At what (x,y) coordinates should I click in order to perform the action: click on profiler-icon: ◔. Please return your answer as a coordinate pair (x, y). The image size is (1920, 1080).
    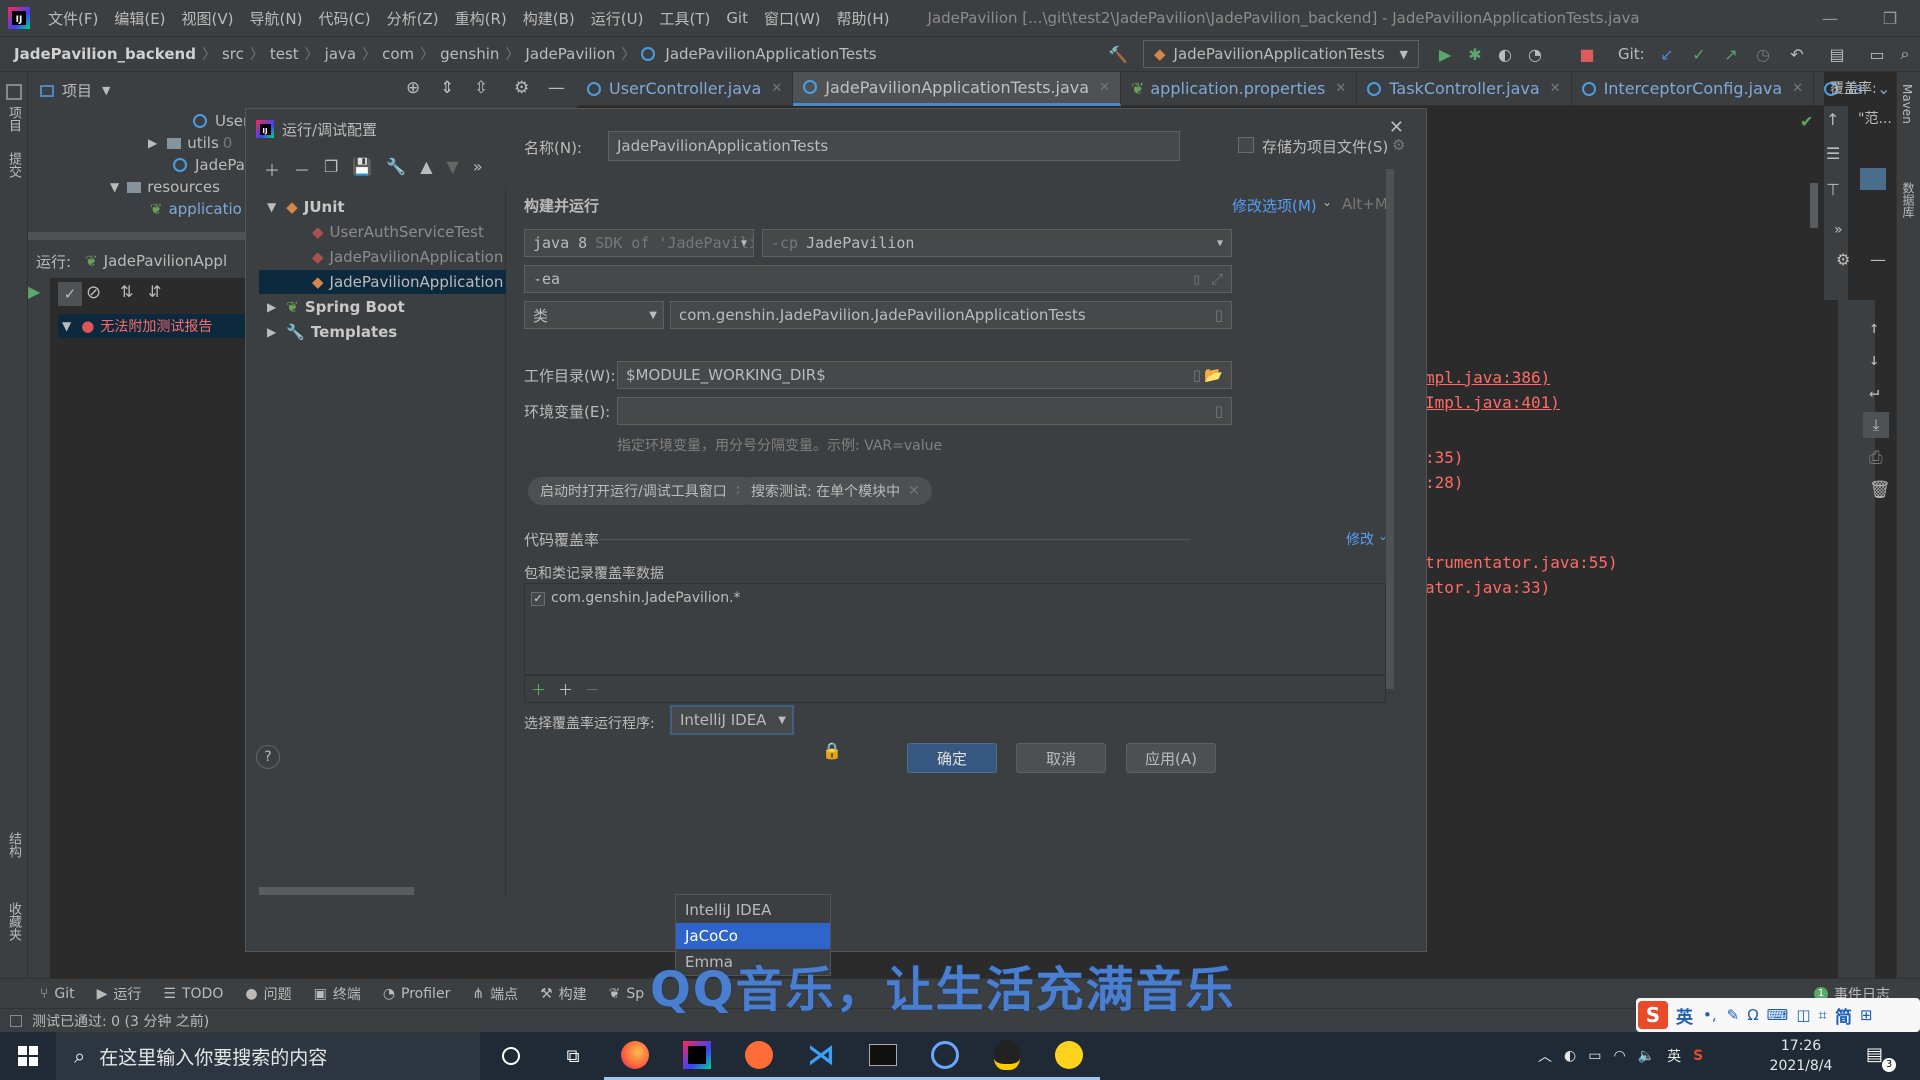
    Looking at the image, I should click on (1535, 54).